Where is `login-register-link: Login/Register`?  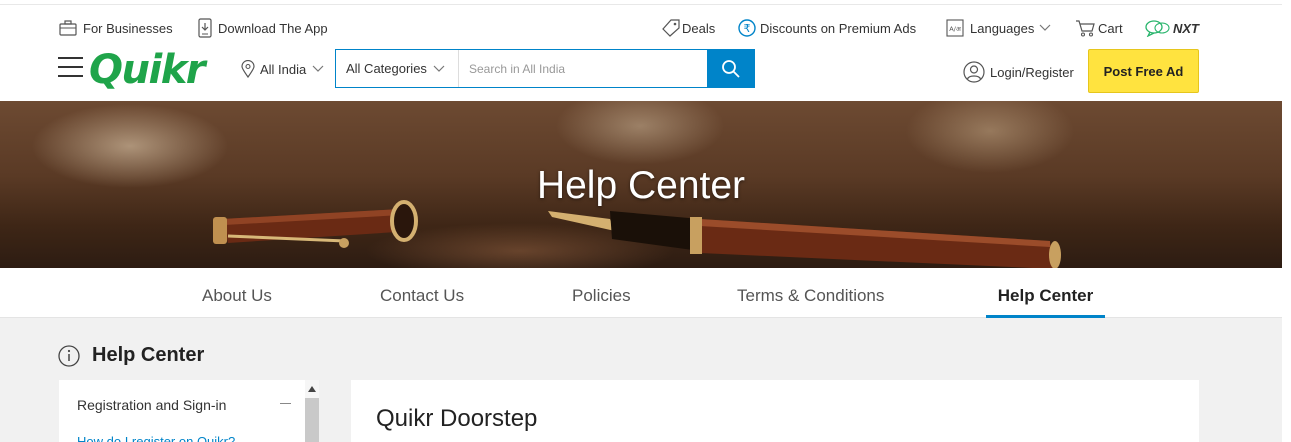 login-register-link: Login/Register is located at coordinates (1018, 72).